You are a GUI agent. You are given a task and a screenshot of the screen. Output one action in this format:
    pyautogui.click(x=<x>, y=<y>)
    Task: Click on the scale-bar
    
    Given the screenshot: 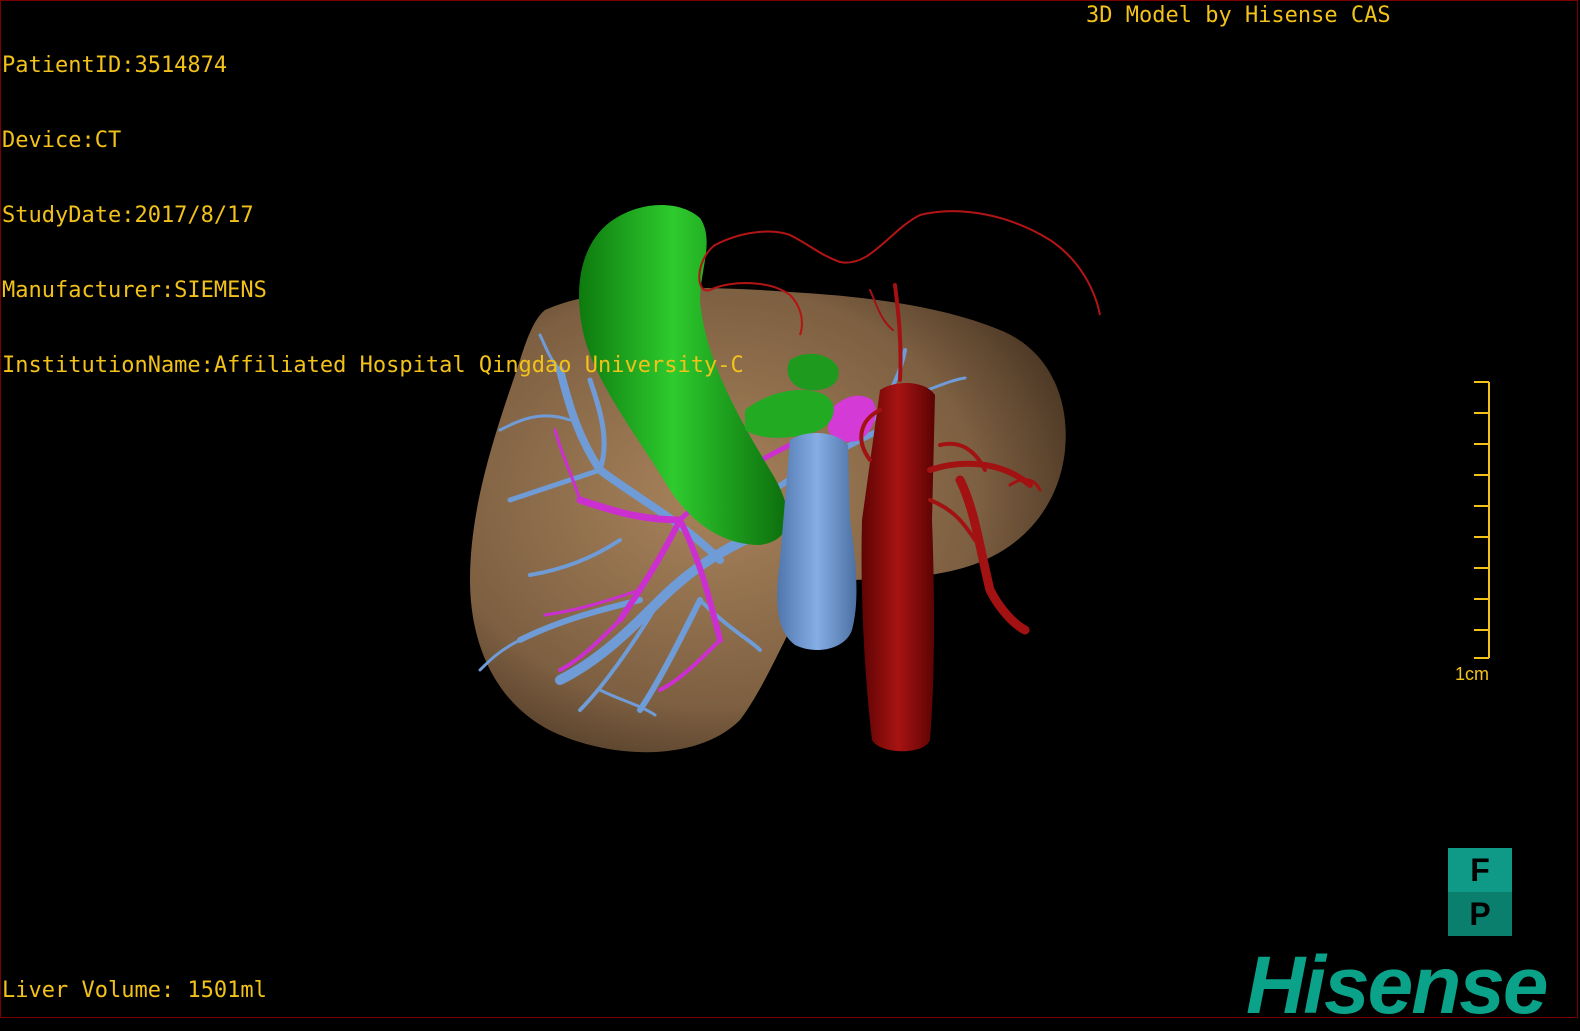 What is the action you would take?
    pyautogui.click(x=1482, y=520)
    